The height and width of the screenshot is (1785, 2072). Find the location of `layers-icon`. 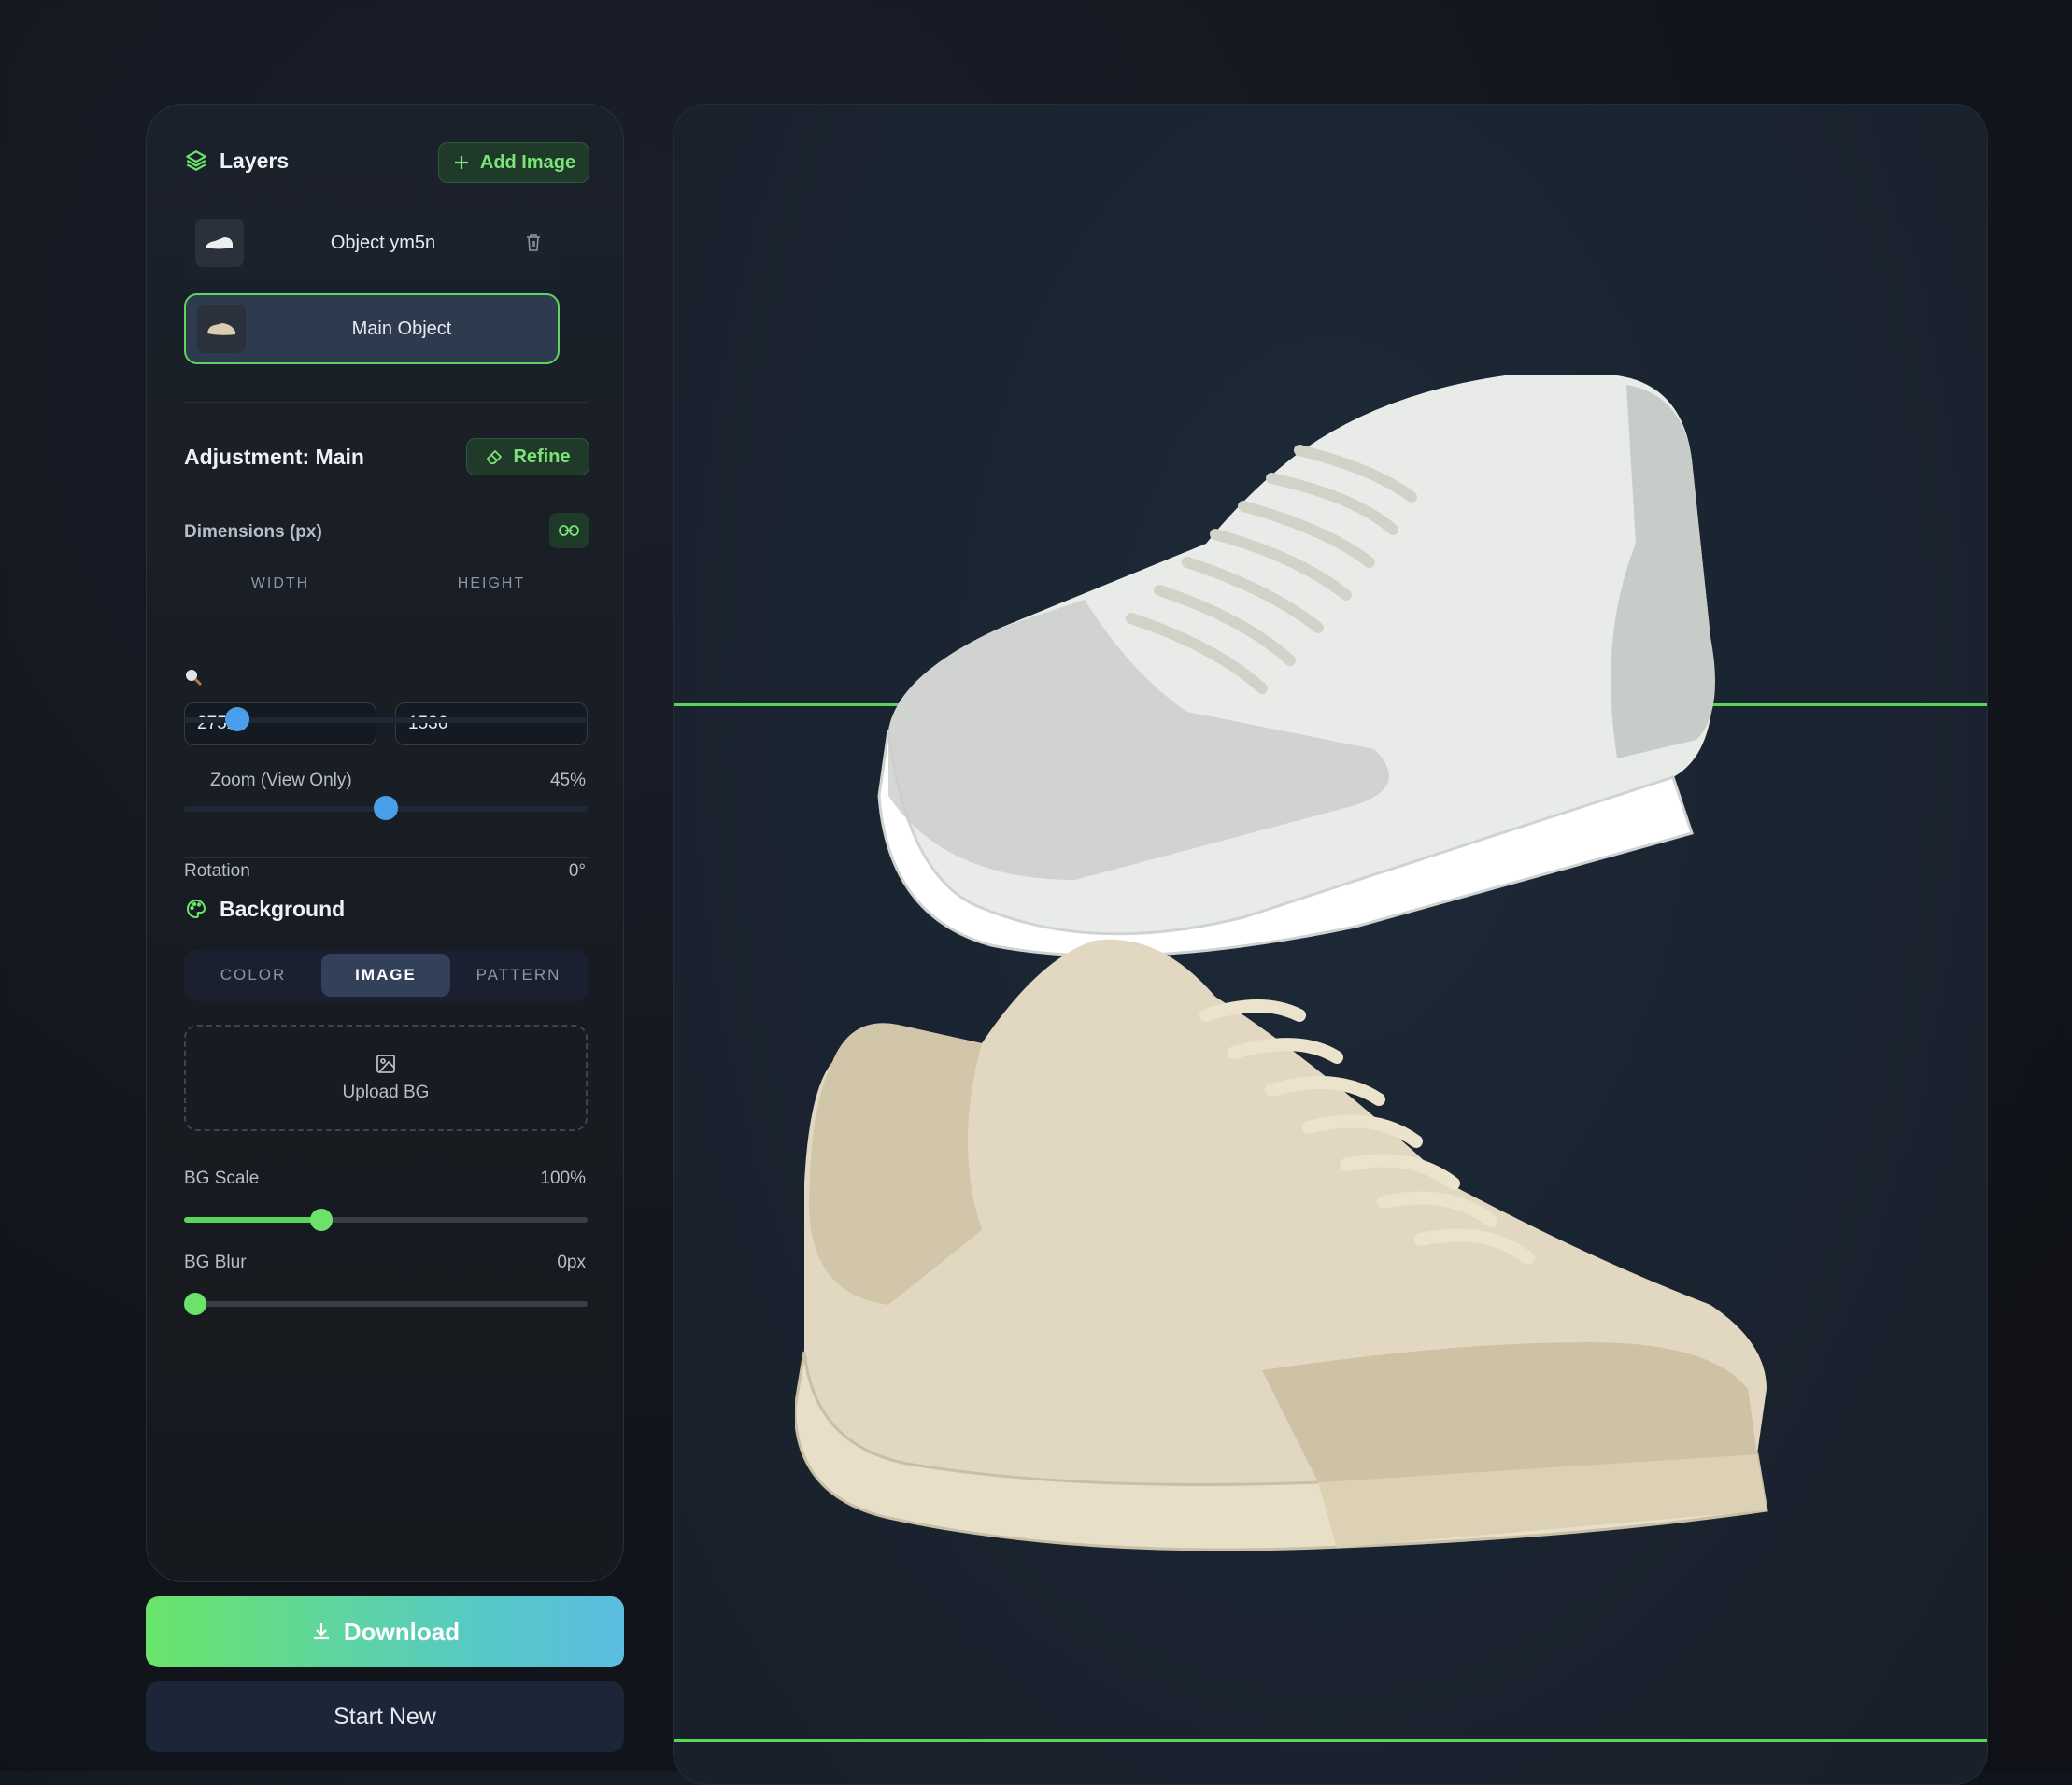

layers-icon is located at coordinates (196, 161).